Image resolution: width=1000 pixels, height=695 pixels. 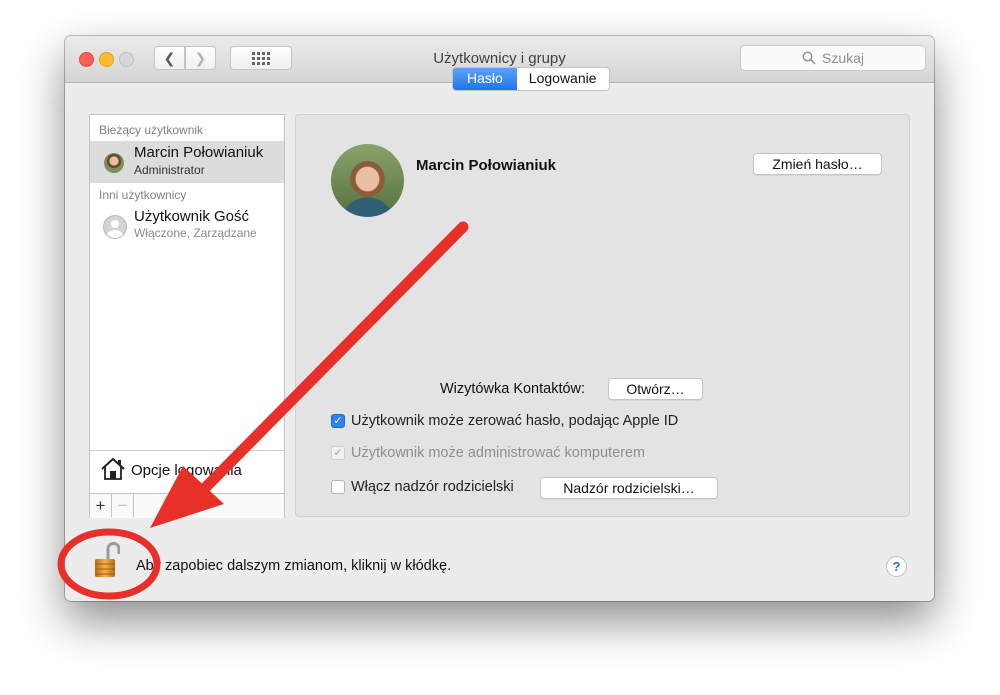 I want to click on page-title: Marcin Połowianiuk, so click(x=486, y=165).